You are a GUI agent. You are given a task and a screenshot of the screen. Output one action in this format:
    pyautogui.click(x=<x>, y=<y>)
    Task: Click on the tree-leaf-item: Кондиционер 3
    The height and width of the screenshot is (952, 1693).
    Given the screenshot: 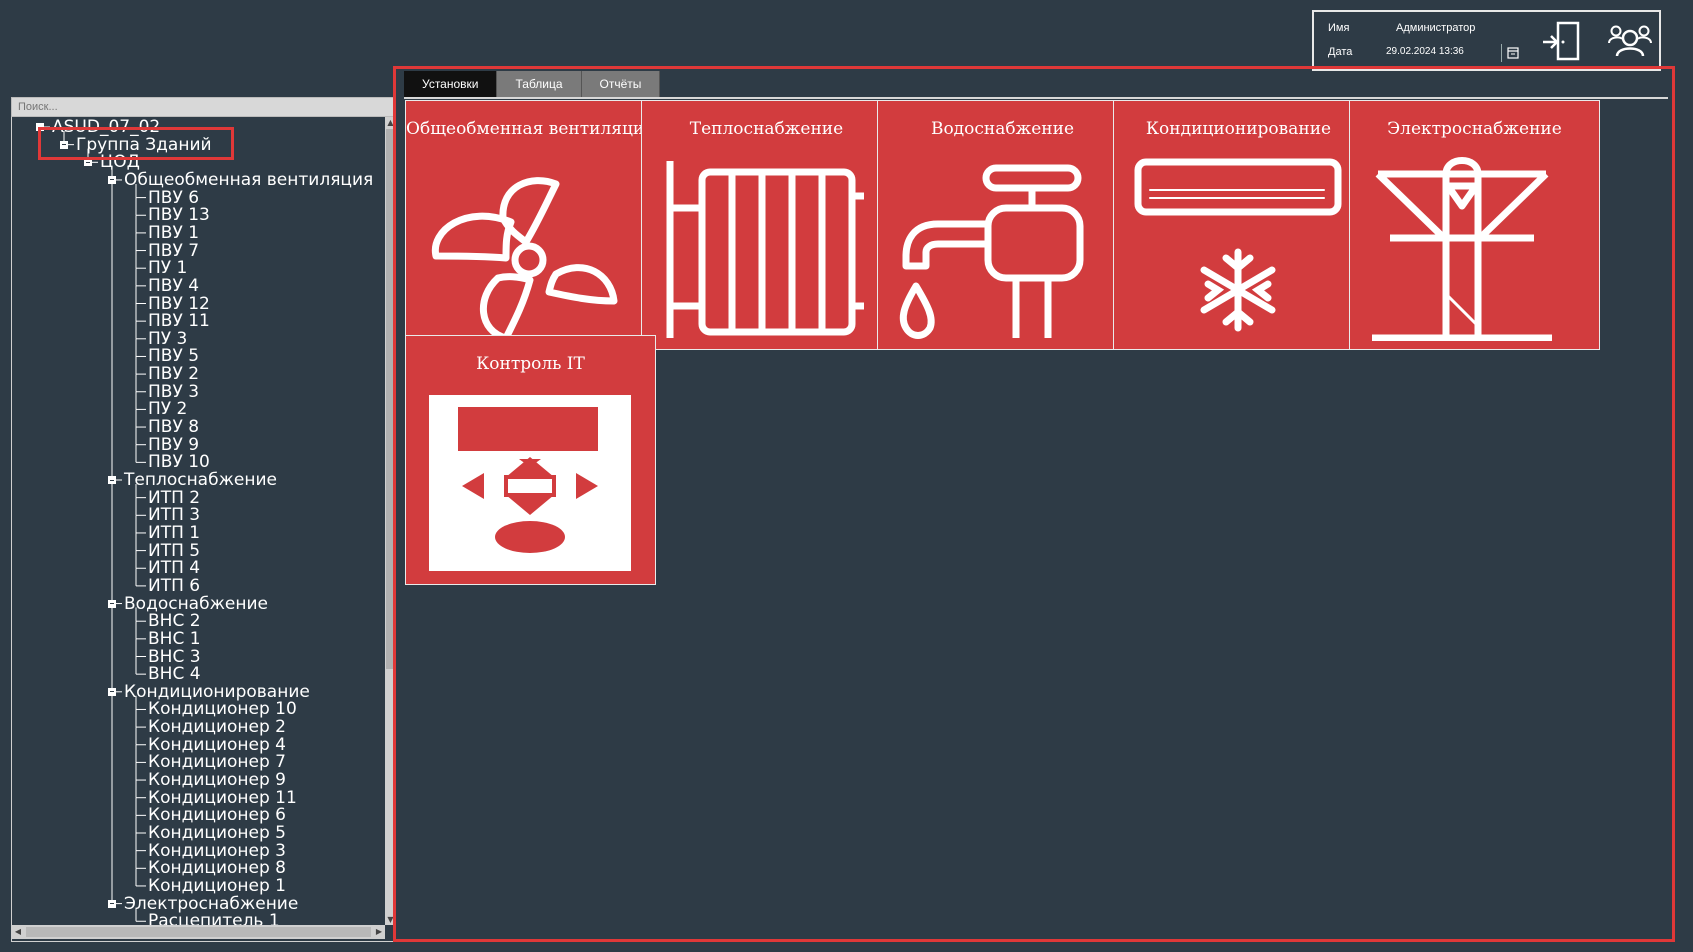 What is the action you would take?
    pyautogui.click(x=217, y=851)
    